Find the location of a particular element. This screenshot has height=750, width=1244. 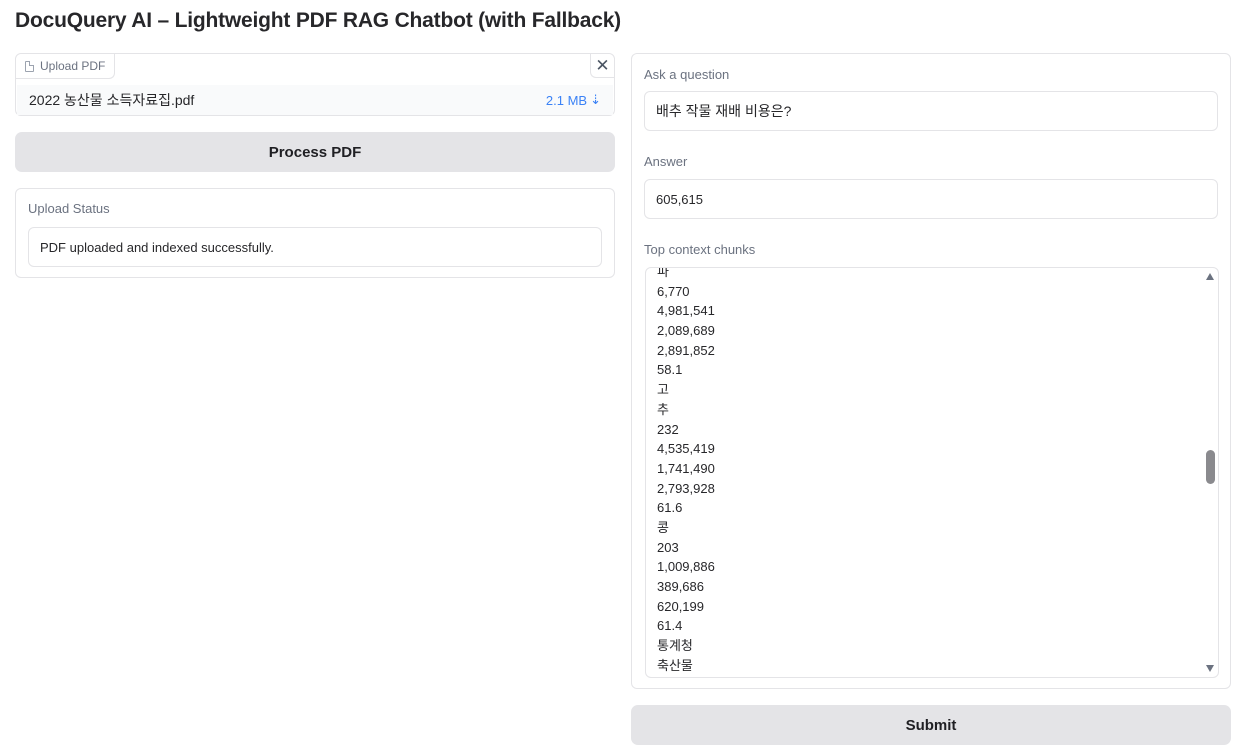

context-chunk-line: 1,741,490 is located at coordinates (686, 468).